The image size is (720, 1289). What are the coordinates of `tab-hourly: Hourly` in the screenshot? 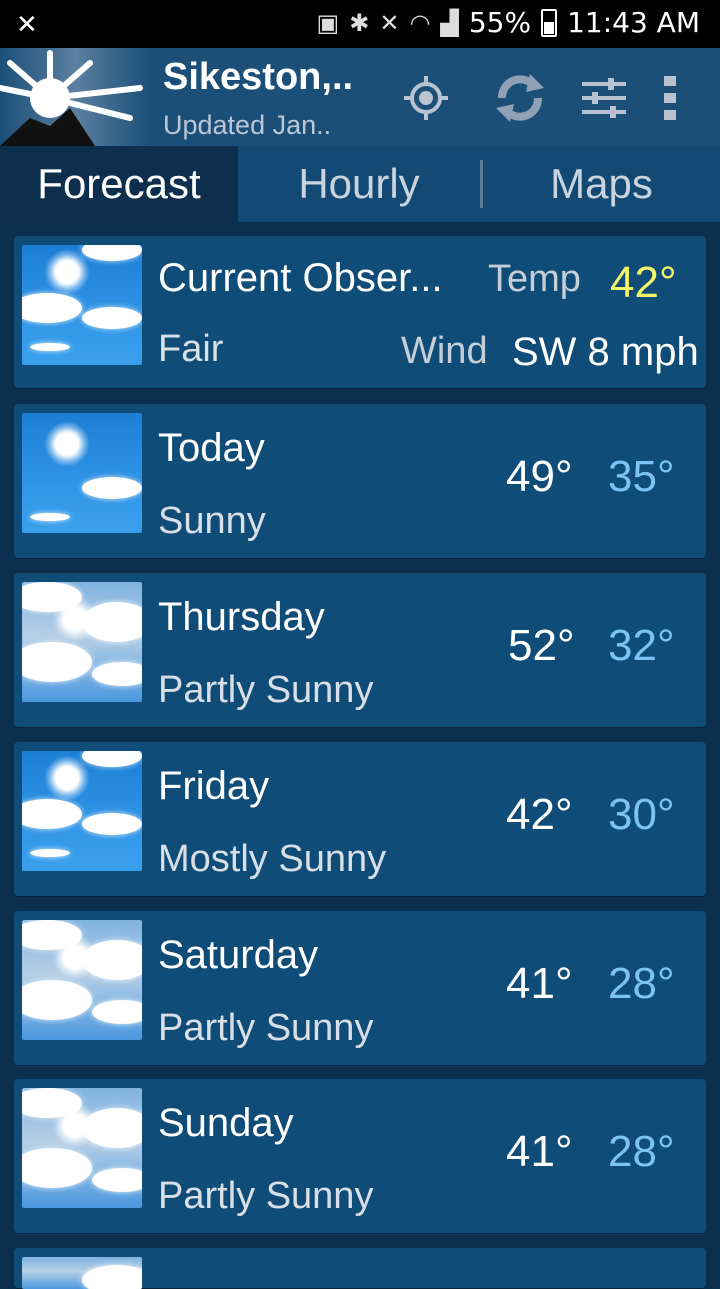 It's located at (359, 184).